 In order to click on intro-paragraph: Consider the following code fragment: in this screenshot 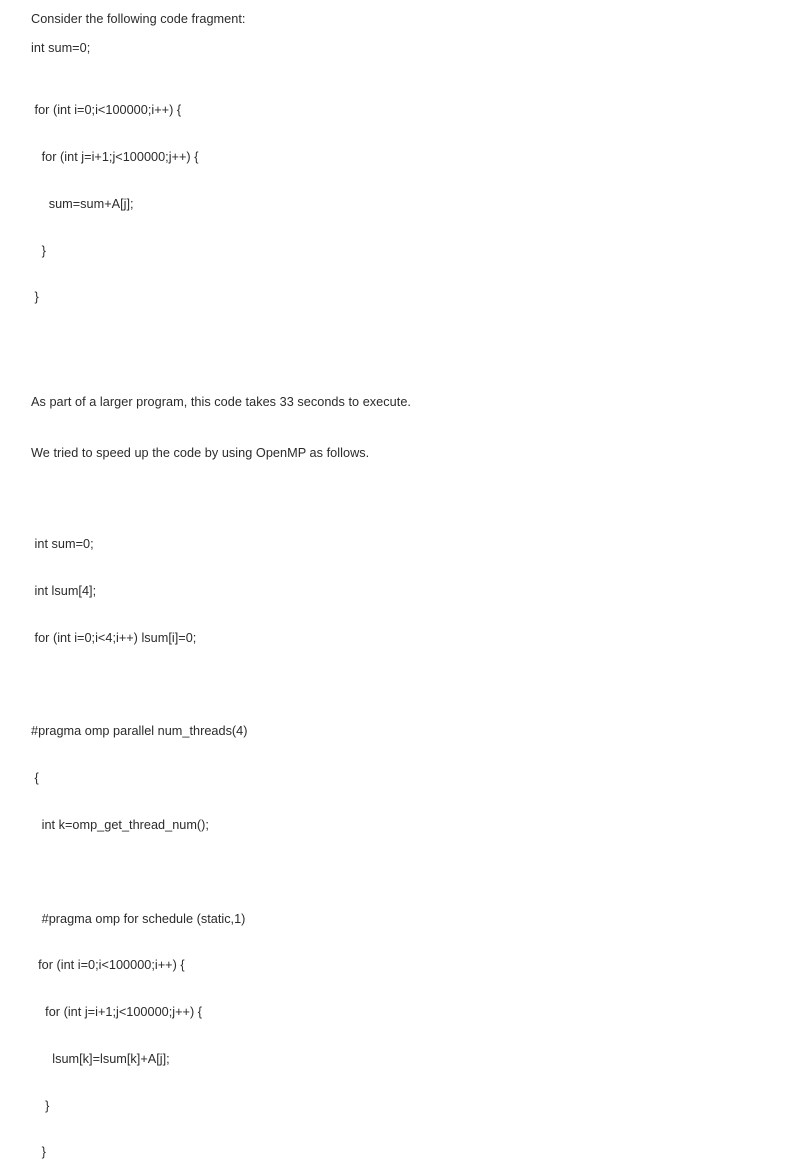, I will do `click(138, 19)`.